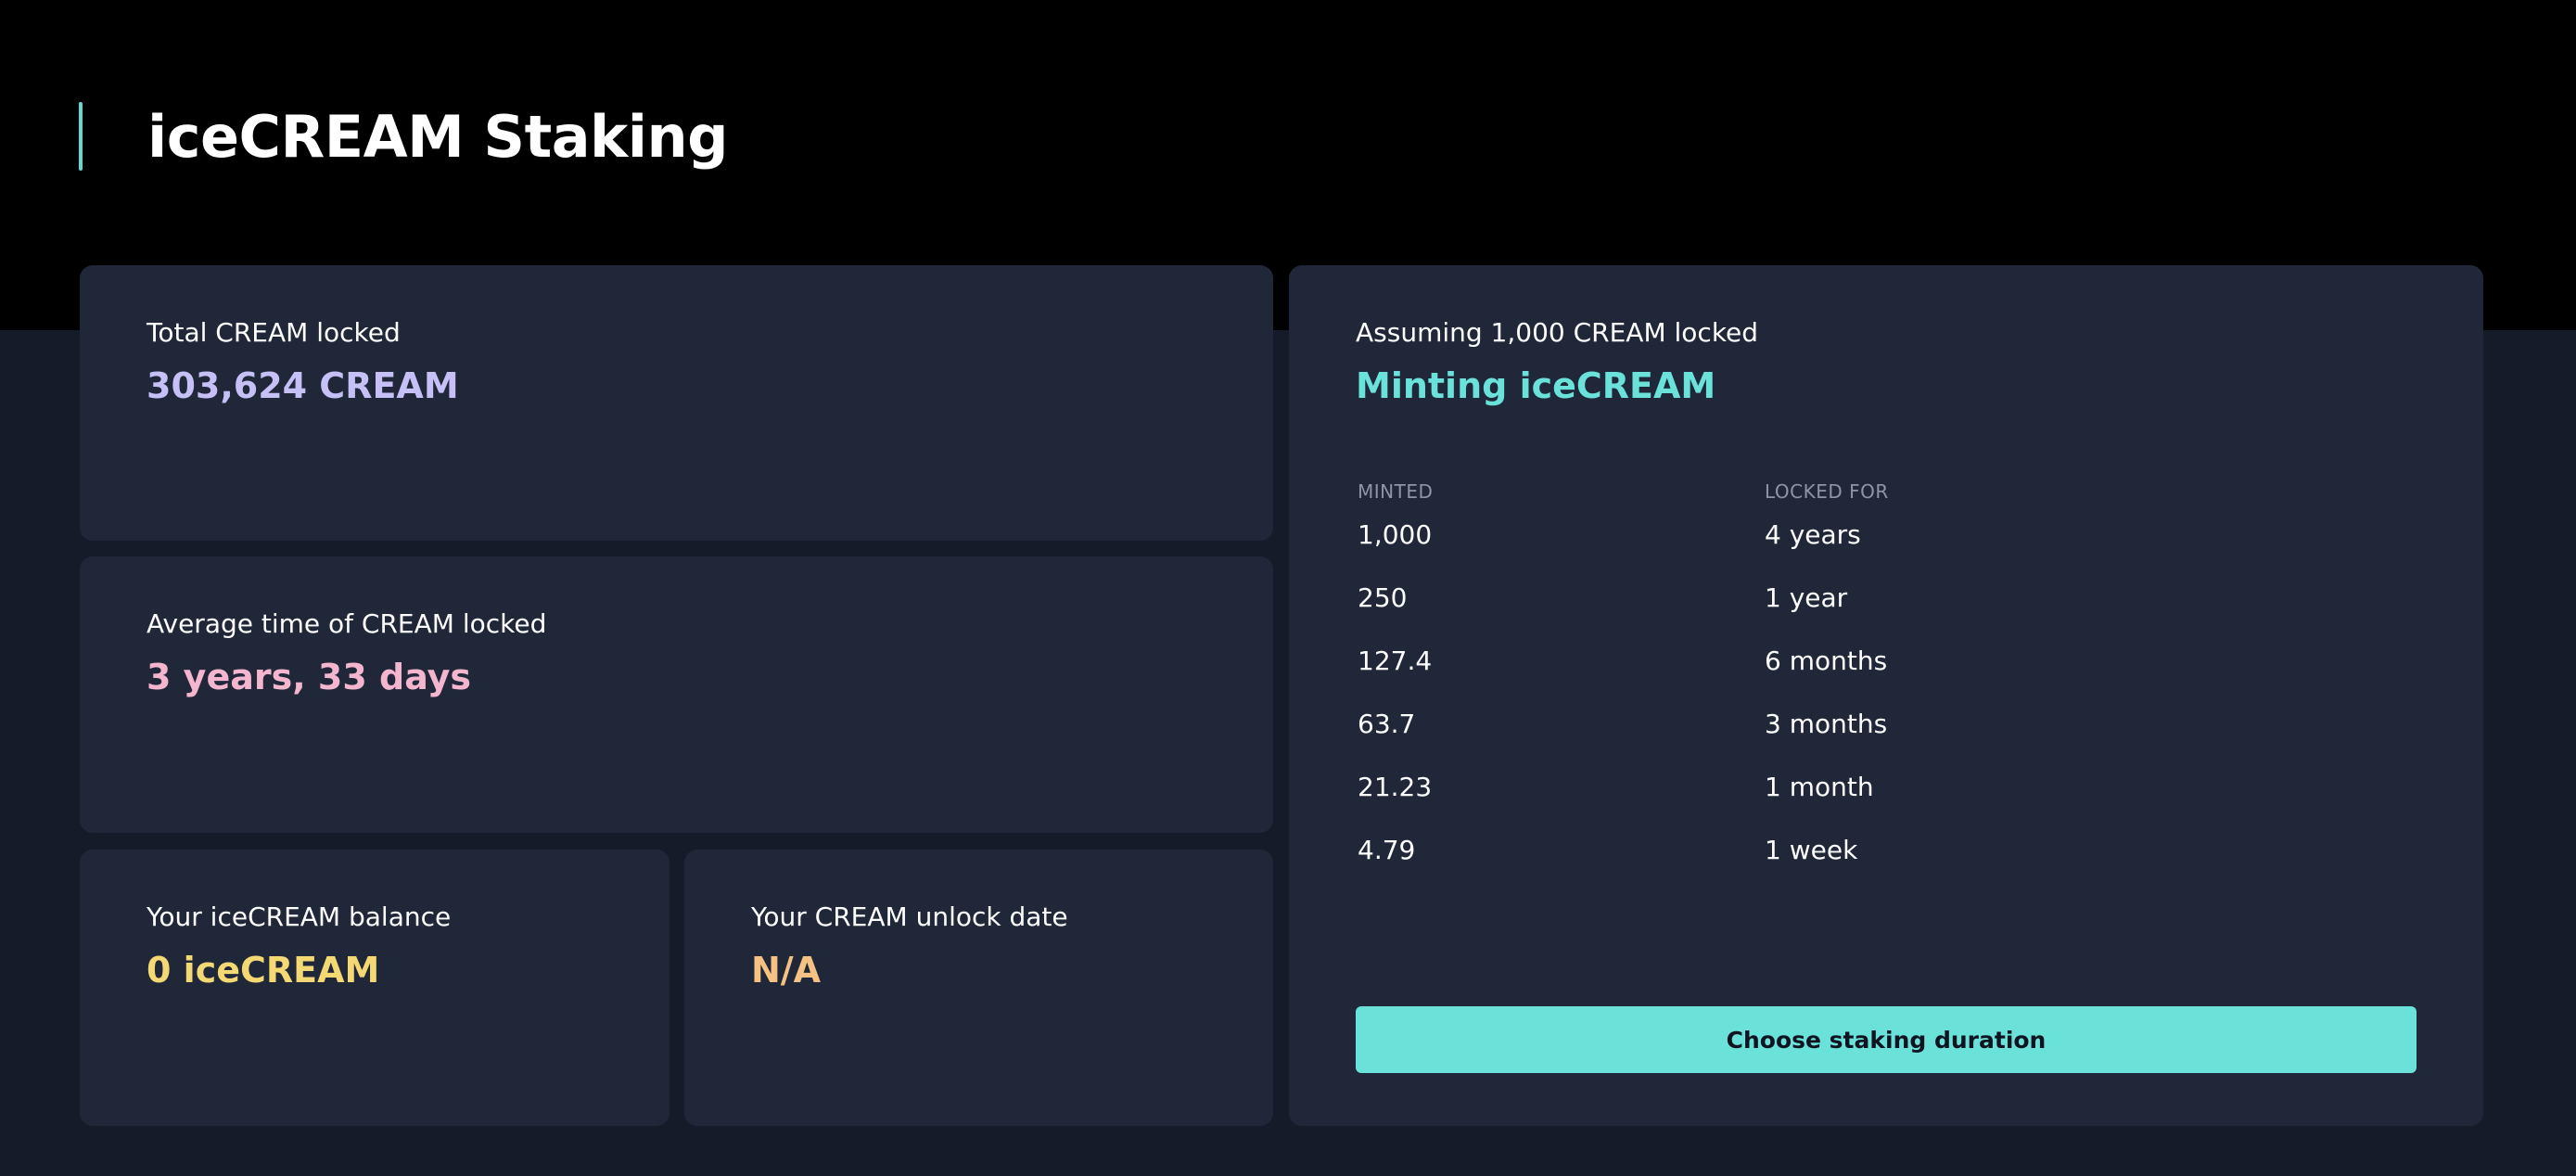  I want to click on locked-for-cell: 1 month, so click(1820, 787).